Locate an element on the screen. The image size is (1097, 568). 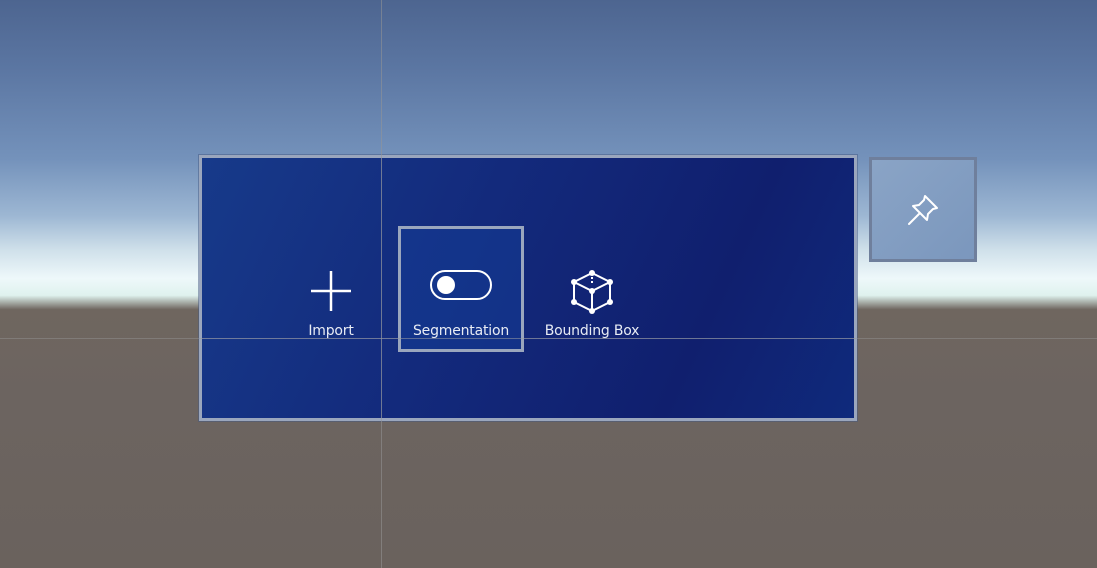
pin-icon is located at coordinates (923, 209).